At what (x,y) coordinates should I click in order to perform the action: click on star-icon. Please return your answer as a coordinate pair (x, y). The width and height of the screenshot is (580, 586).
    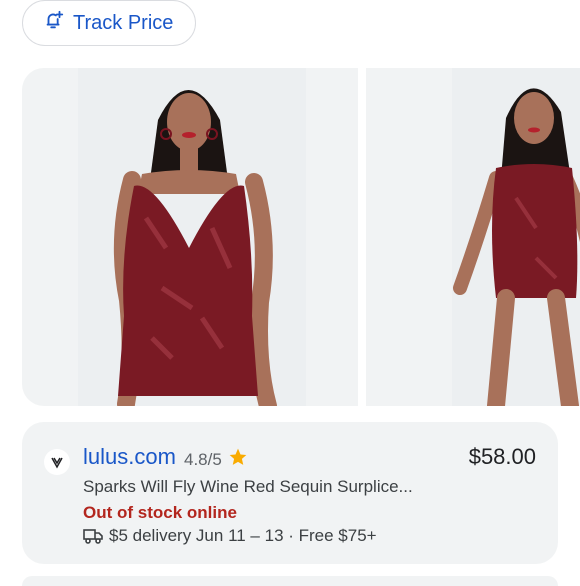
    Looking at the image, I should click on (238, 456).